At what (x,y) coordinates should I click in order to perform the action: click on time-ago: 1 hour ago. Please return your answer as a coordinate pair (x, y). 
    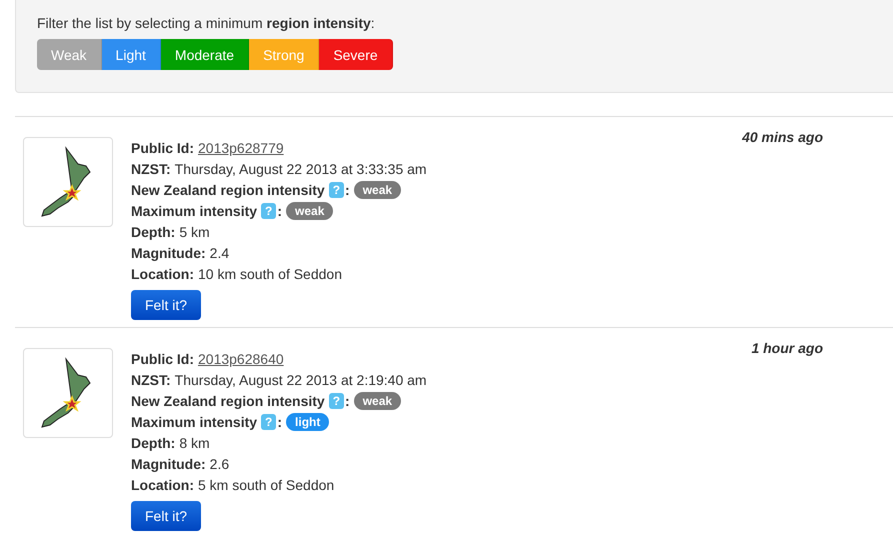
    Looking at the image, I should click on (787, 348).